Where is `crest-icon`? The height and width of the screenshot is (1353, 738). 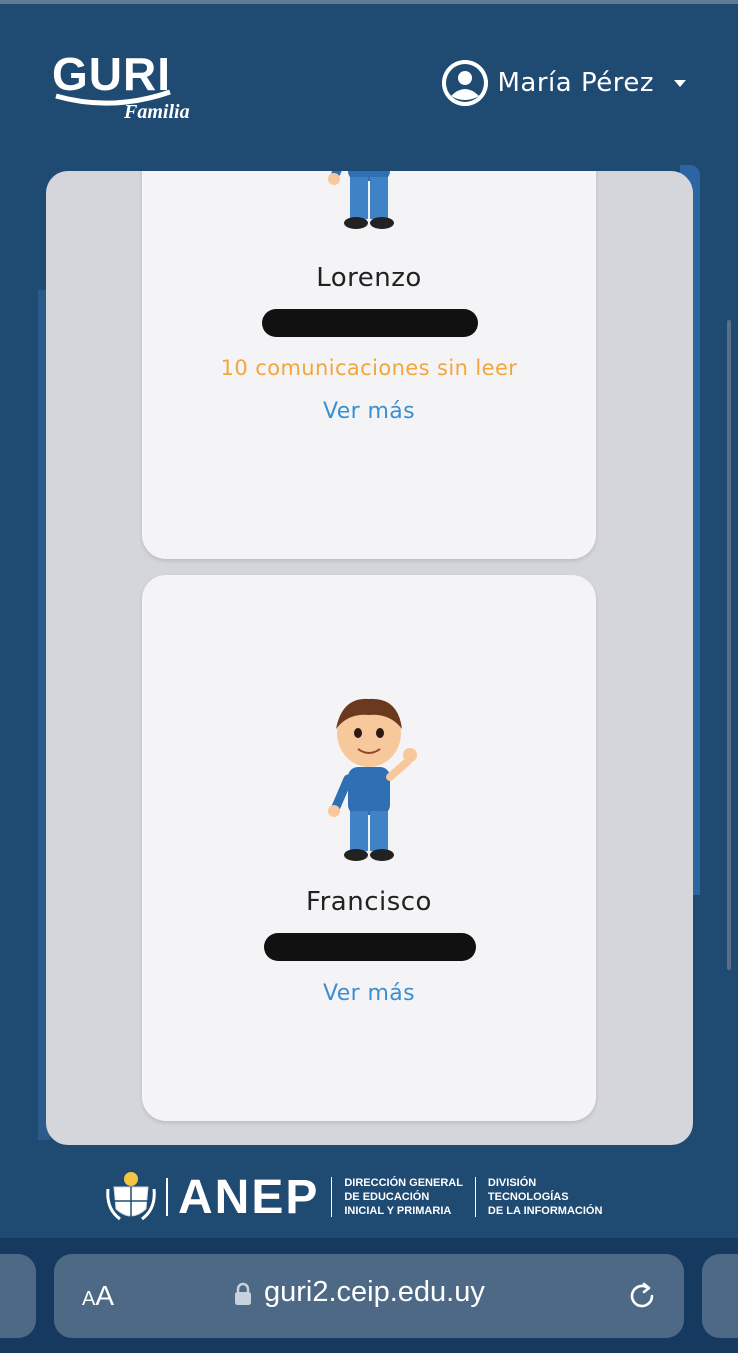 crest-icon is located at coordinates (131, 1196).